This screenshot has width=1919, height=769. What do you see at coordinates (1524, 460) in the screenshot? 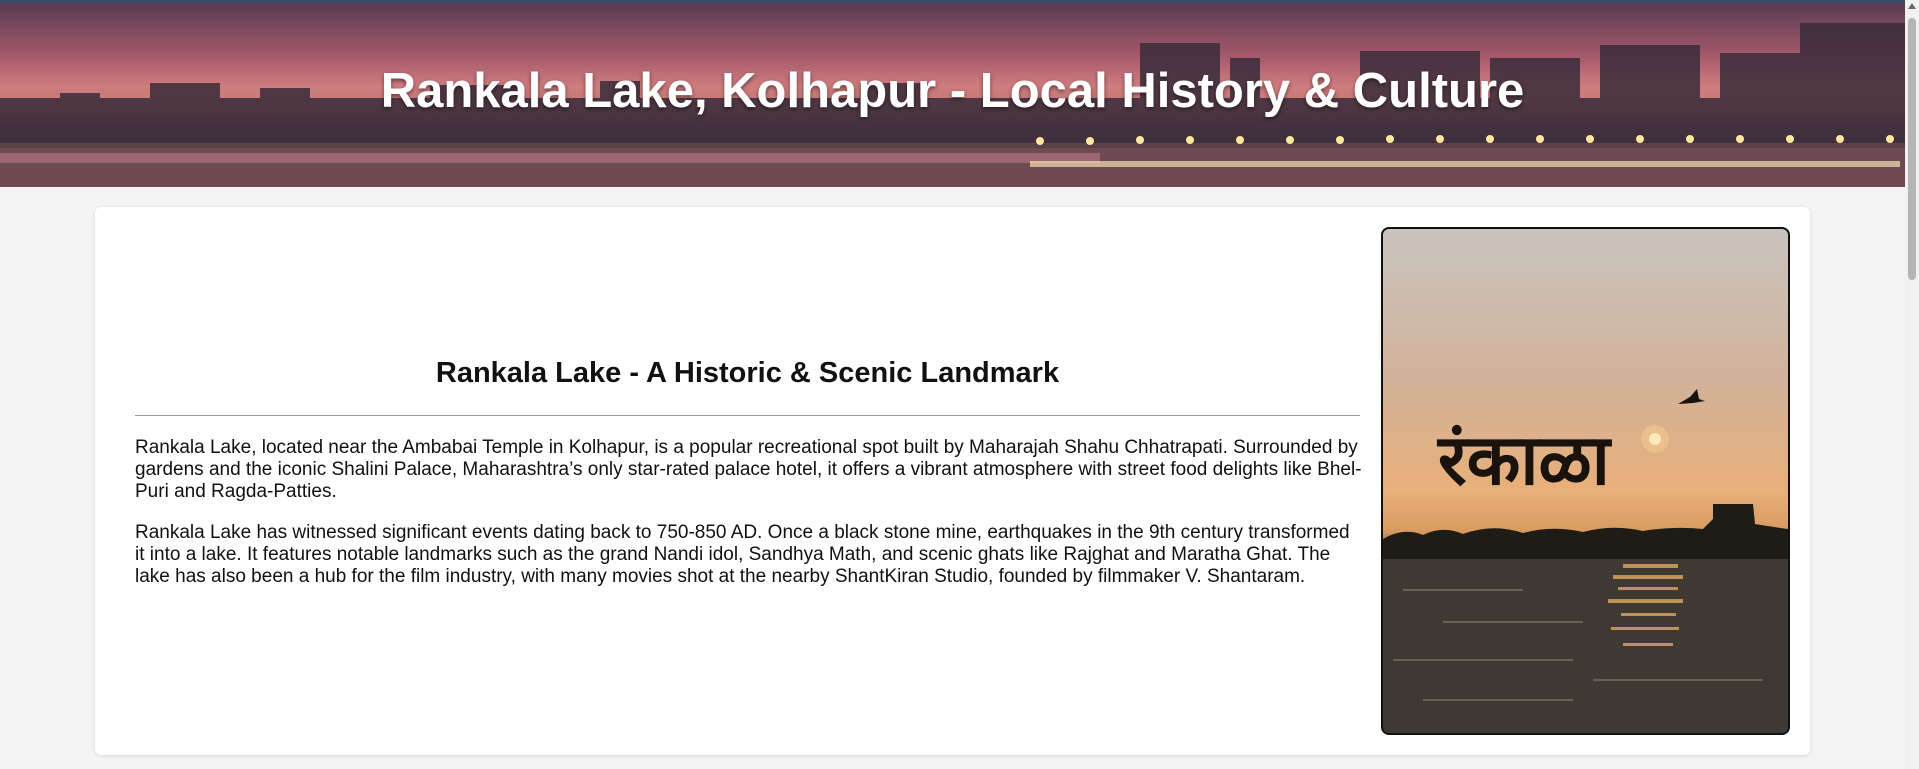
I see `marathi-lake-name: रंकाळा` at bounding box center [1524, 460].